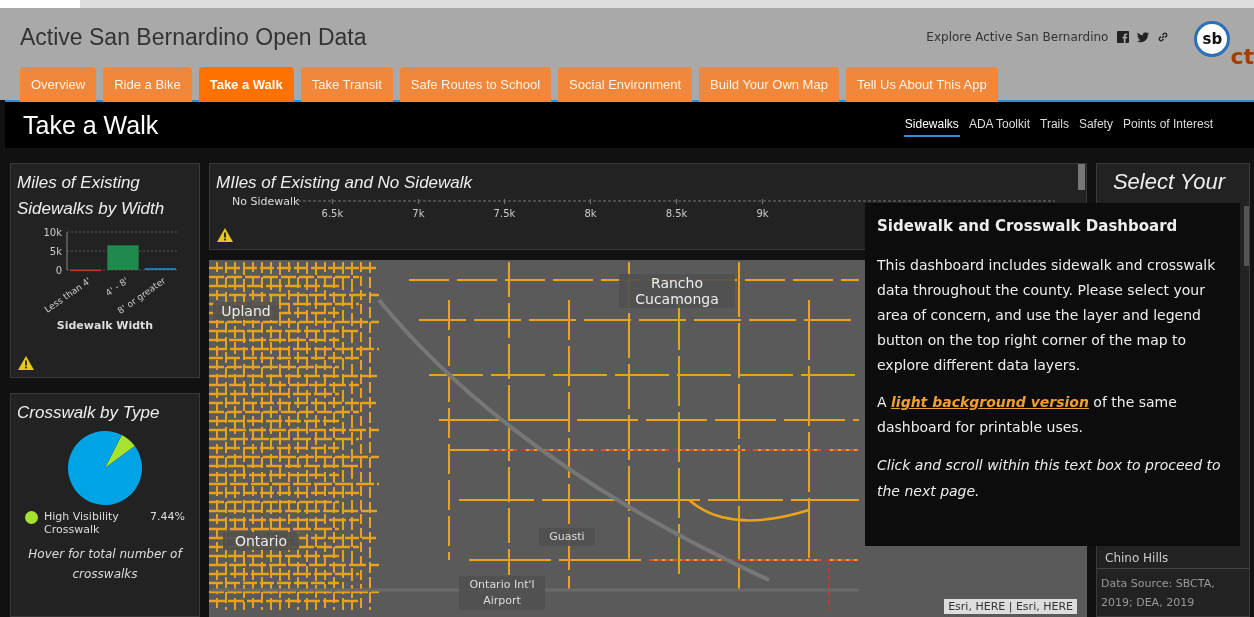 This screenshot has height=617, width=1254. What do you see at coordinates (999, 125) in the screenshot?
I see `section-tab: ADA Toolkit` at bounding box center [999, 125].